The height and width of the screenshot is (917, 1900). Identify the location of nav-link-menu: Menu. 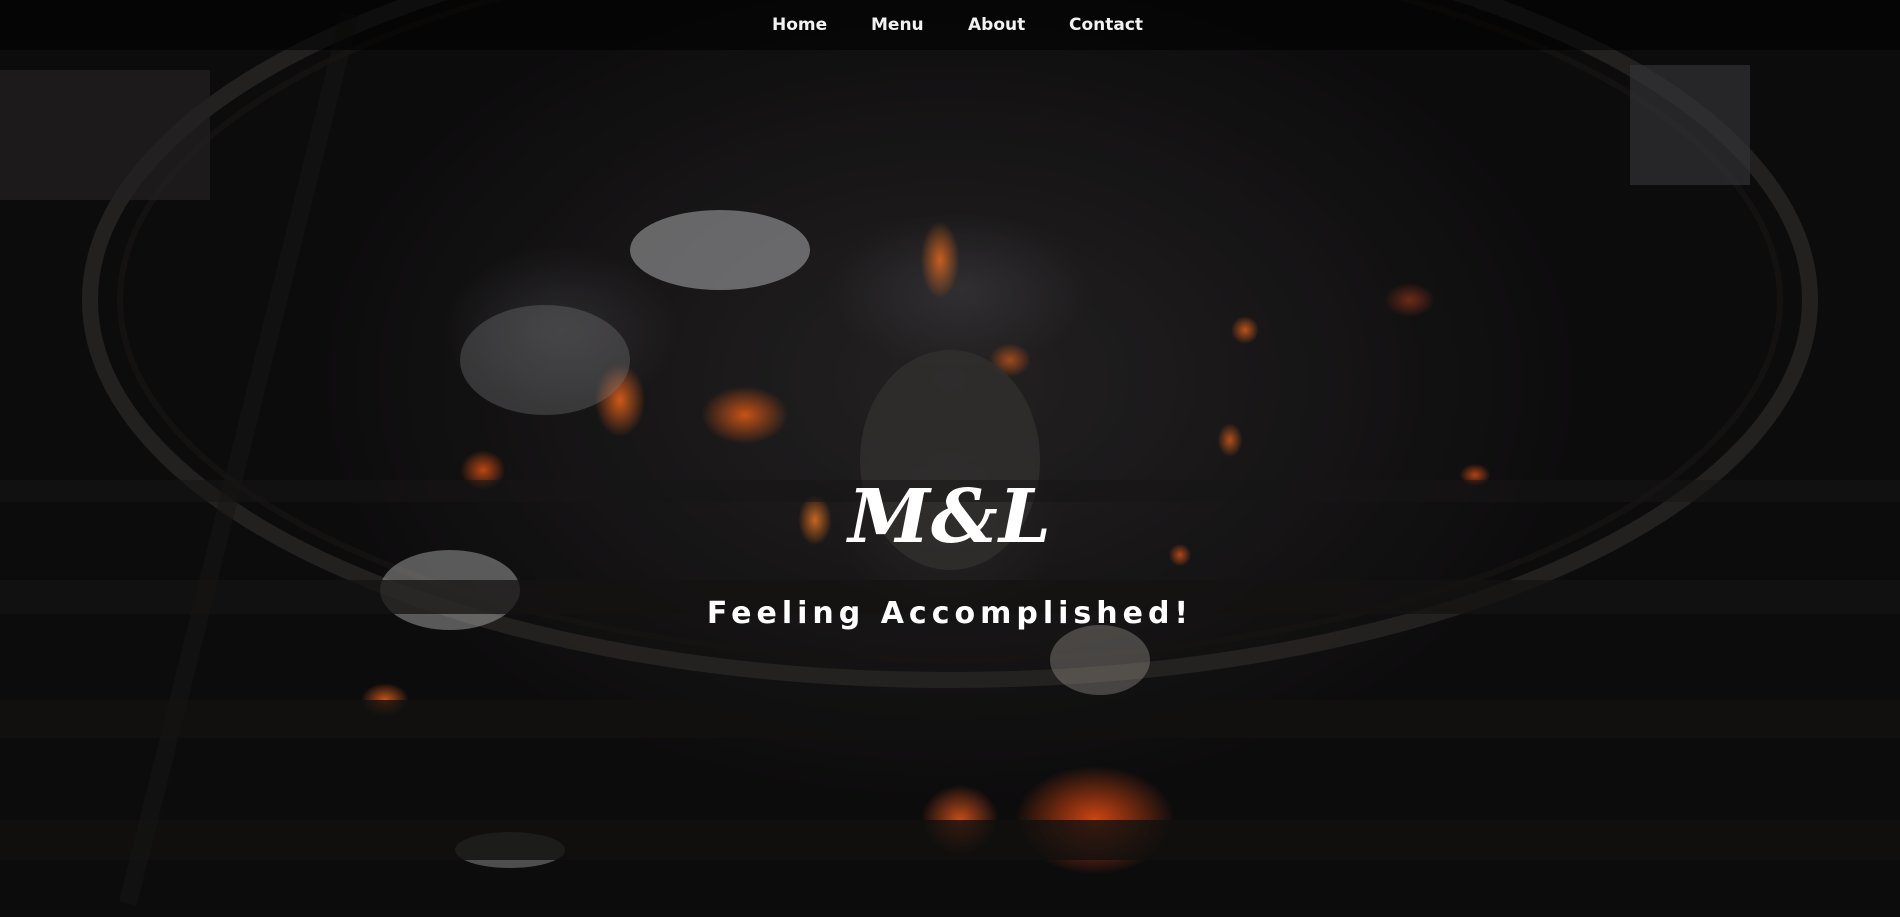
(897, 25).